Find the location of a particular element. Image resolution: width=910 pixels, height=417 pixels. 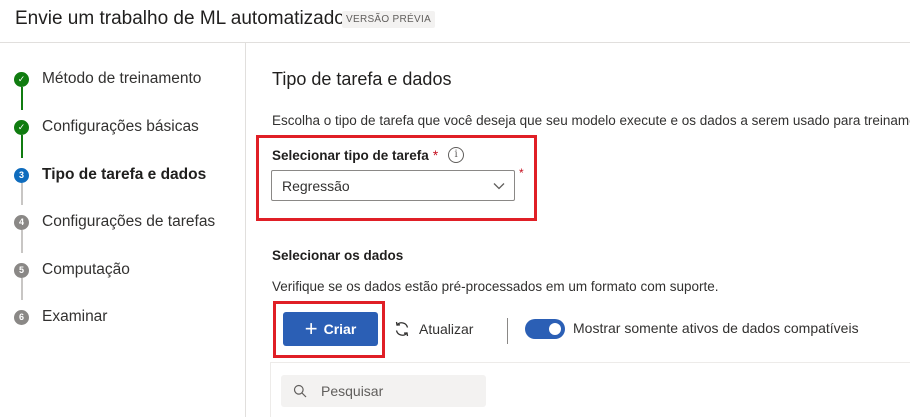

compatible-assets-toggle is located at coordinates (545, 329).